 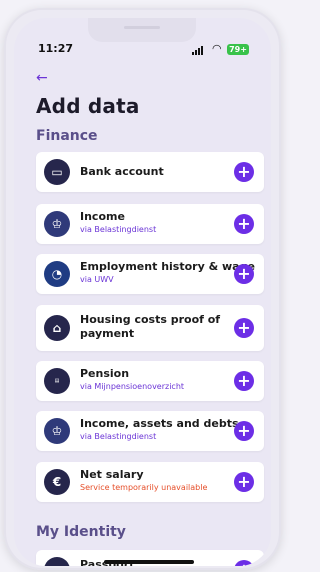 I want to click on pension-logo-icon: ▤, so click(x=57, y=381).